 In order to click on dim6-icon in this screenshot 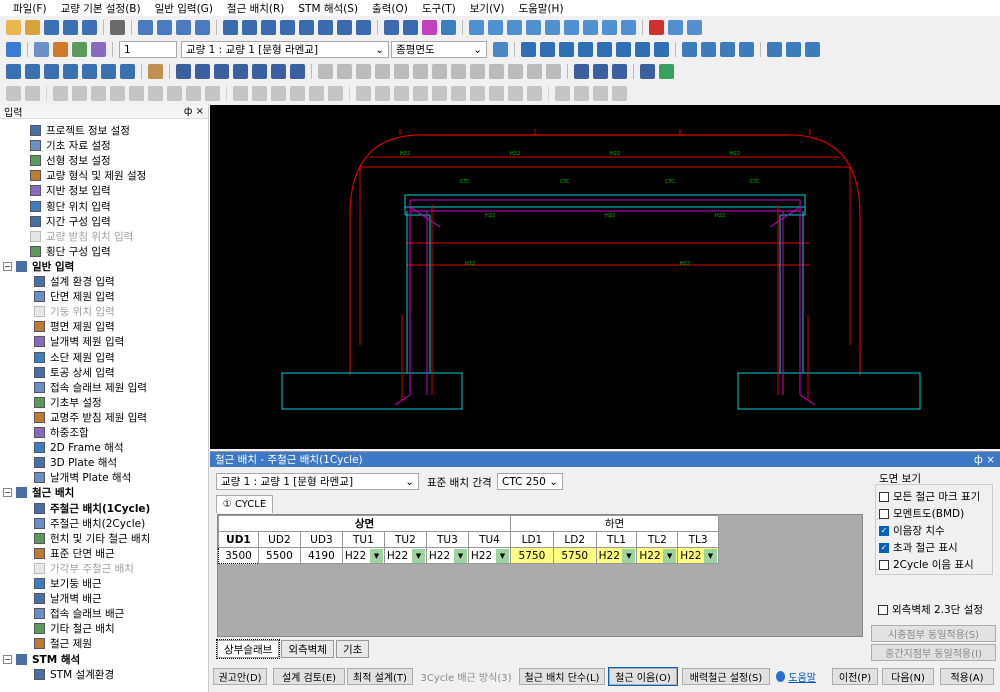, I will do `click(155, 93)`.